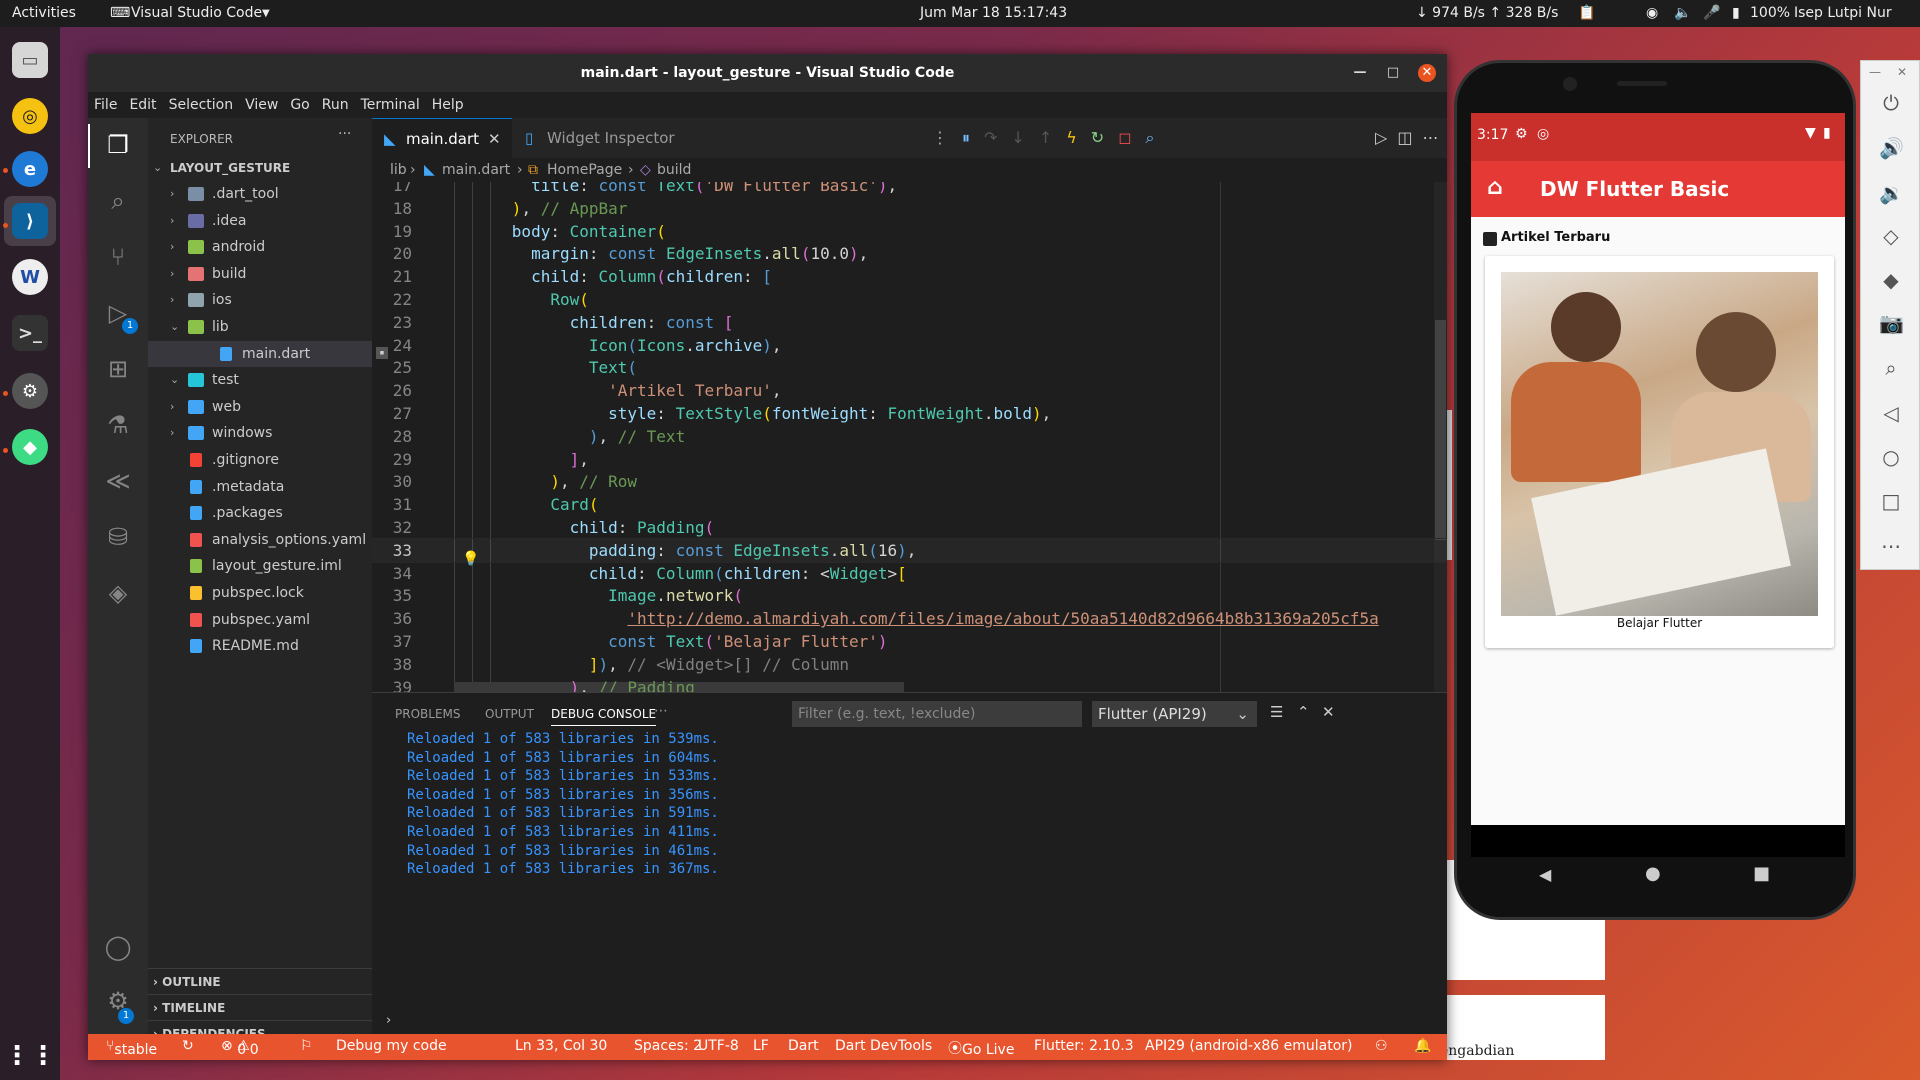  What do you see at coordinates (398, 170) in the screenshot?
I see `breadcrumb-lib: lib` at bounding box center [398, 170].